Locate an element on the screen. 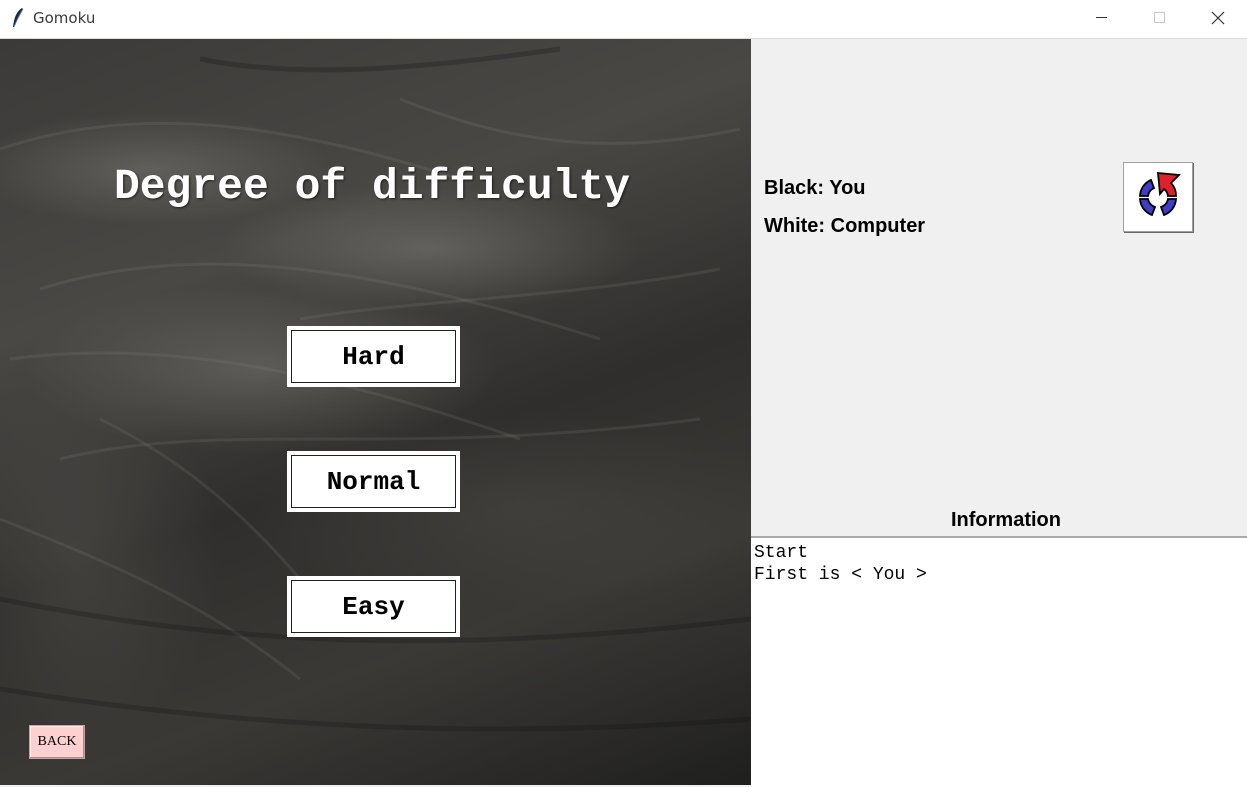 The width and height of the screenshot is (1247, 787). window-title: Gomoku is located at coordinates (64, 18).